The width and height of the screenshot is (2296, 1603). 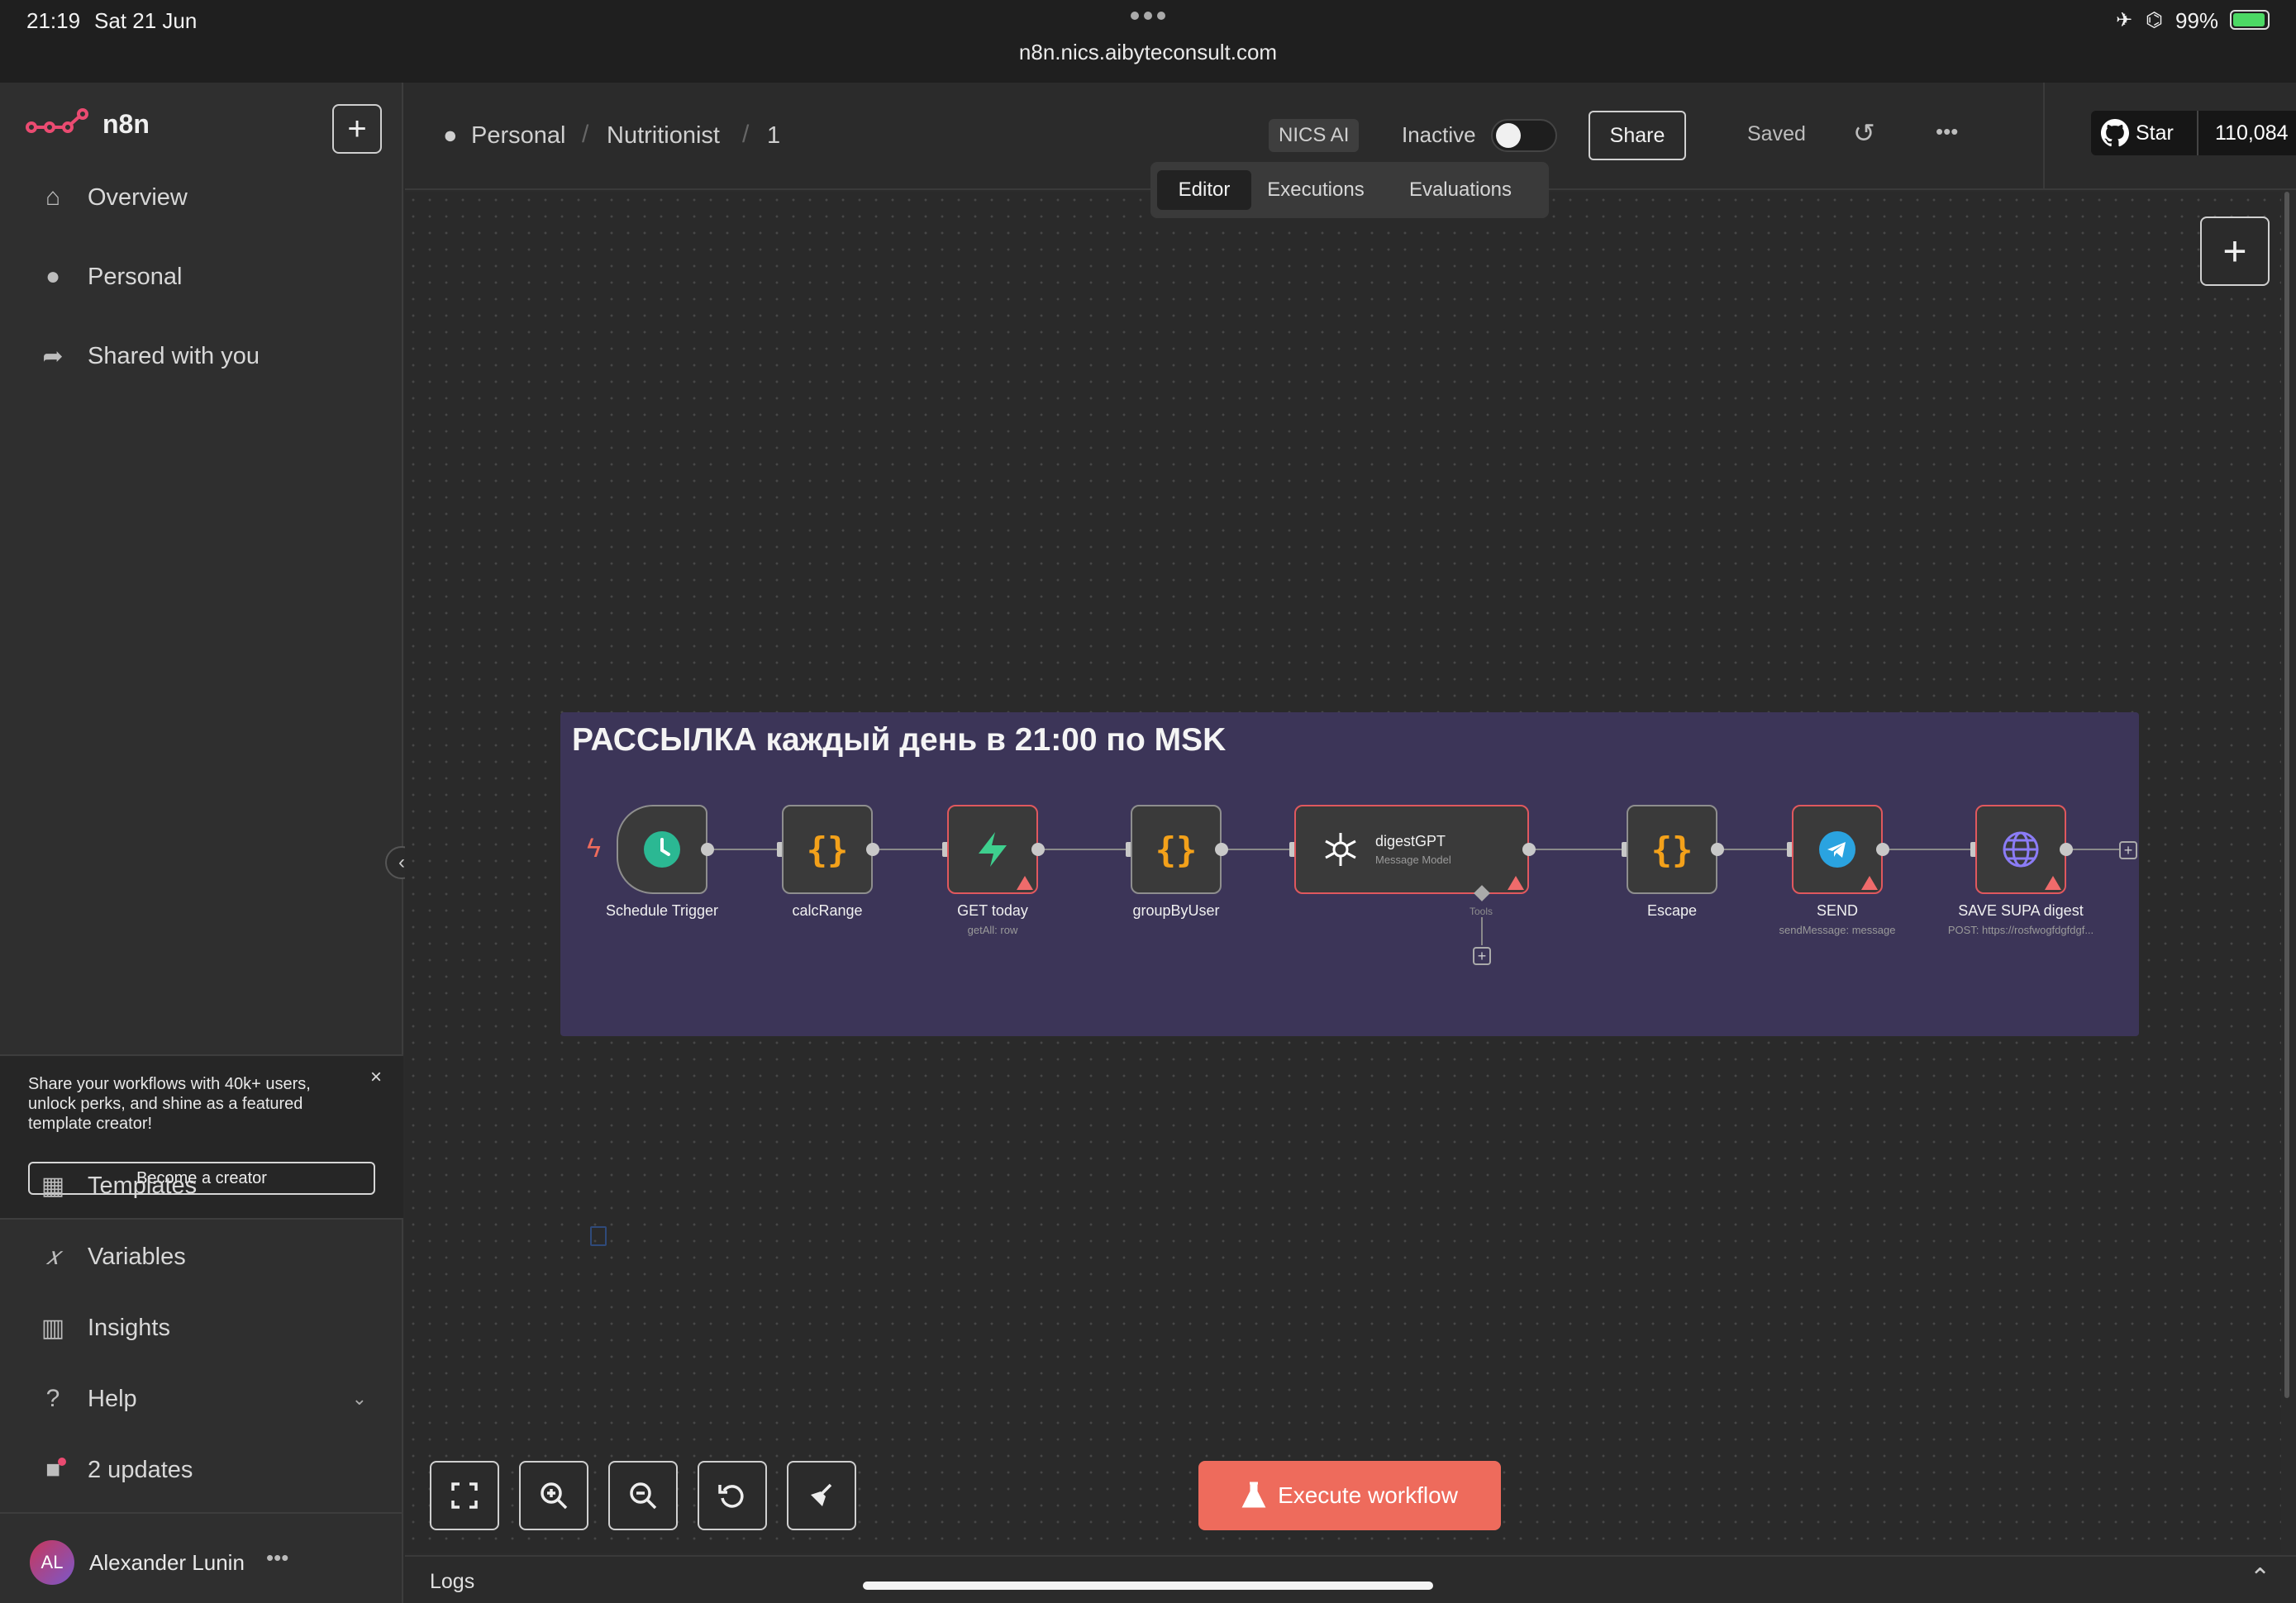 What do you see at coordinates (129, 1328) in the screenshot?
I see `sidebar-item-label: Insights` at bounding box center [129, 1328].